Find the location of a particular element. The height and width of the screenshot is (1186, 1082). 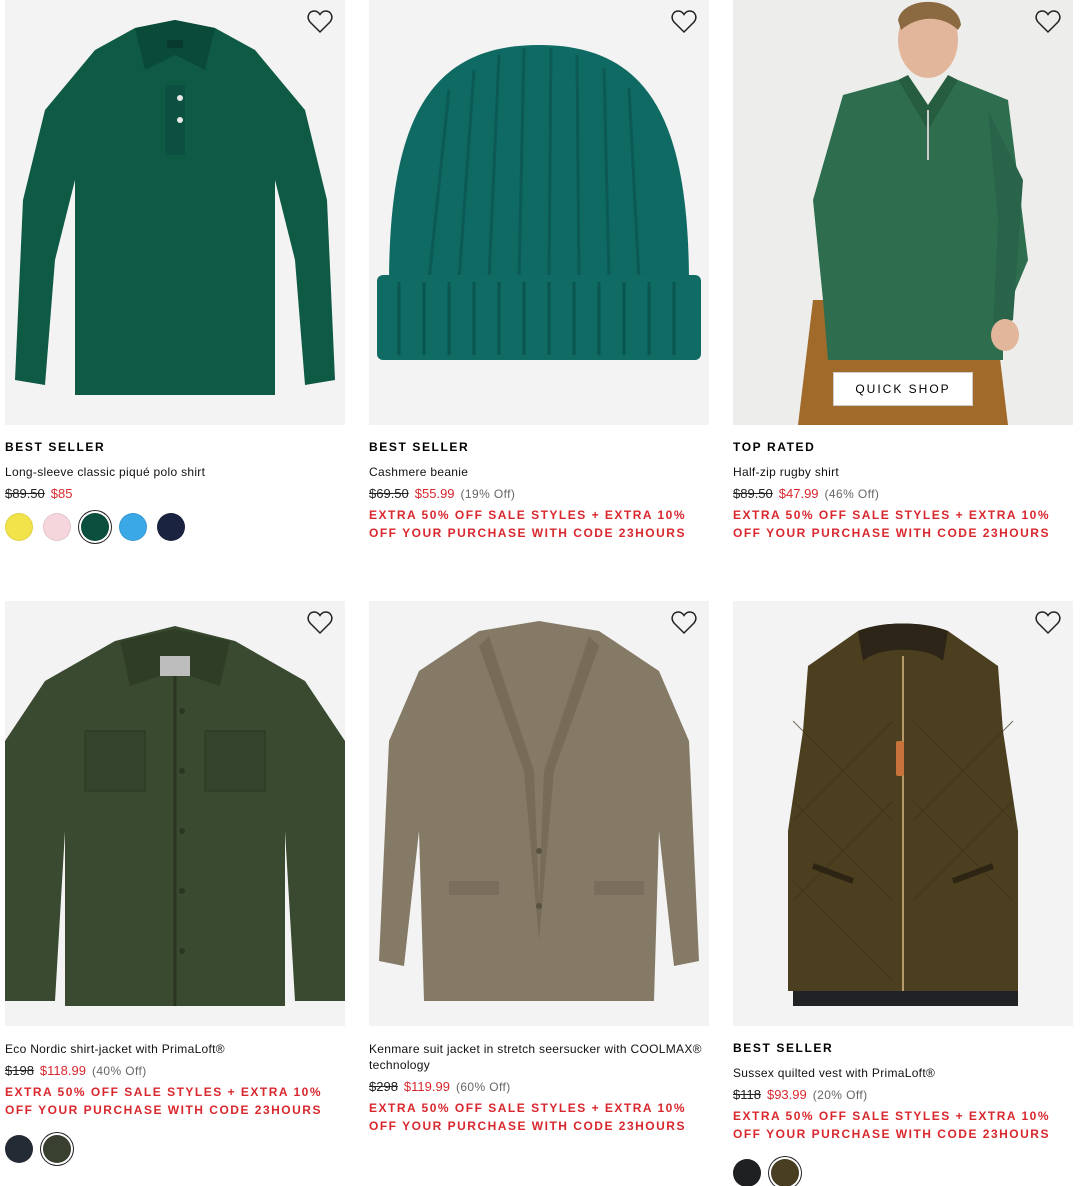

price-row: $89.50 $47.99 (46% Off) is located at coordinates (903, 494).